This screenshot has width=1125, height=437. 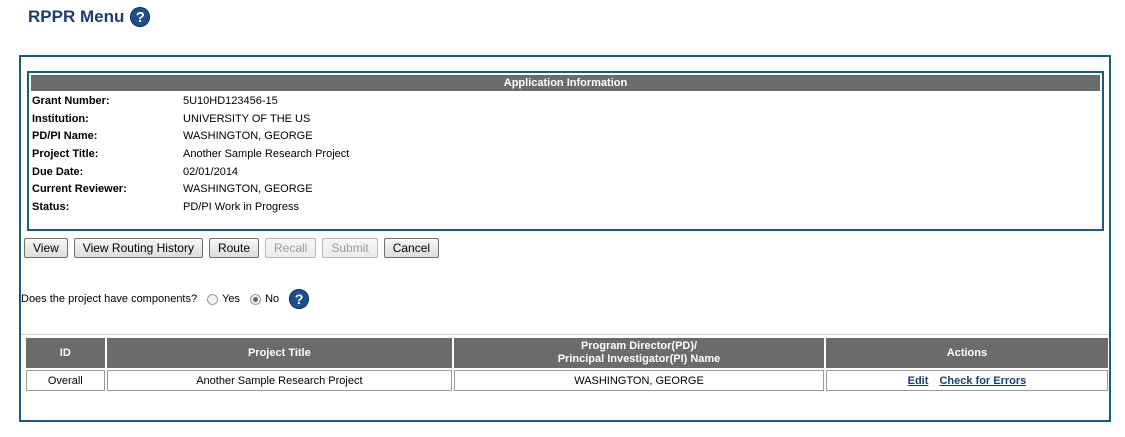 I want to click on page-title: RPPR Menu ?, so click(x=89, y=17).